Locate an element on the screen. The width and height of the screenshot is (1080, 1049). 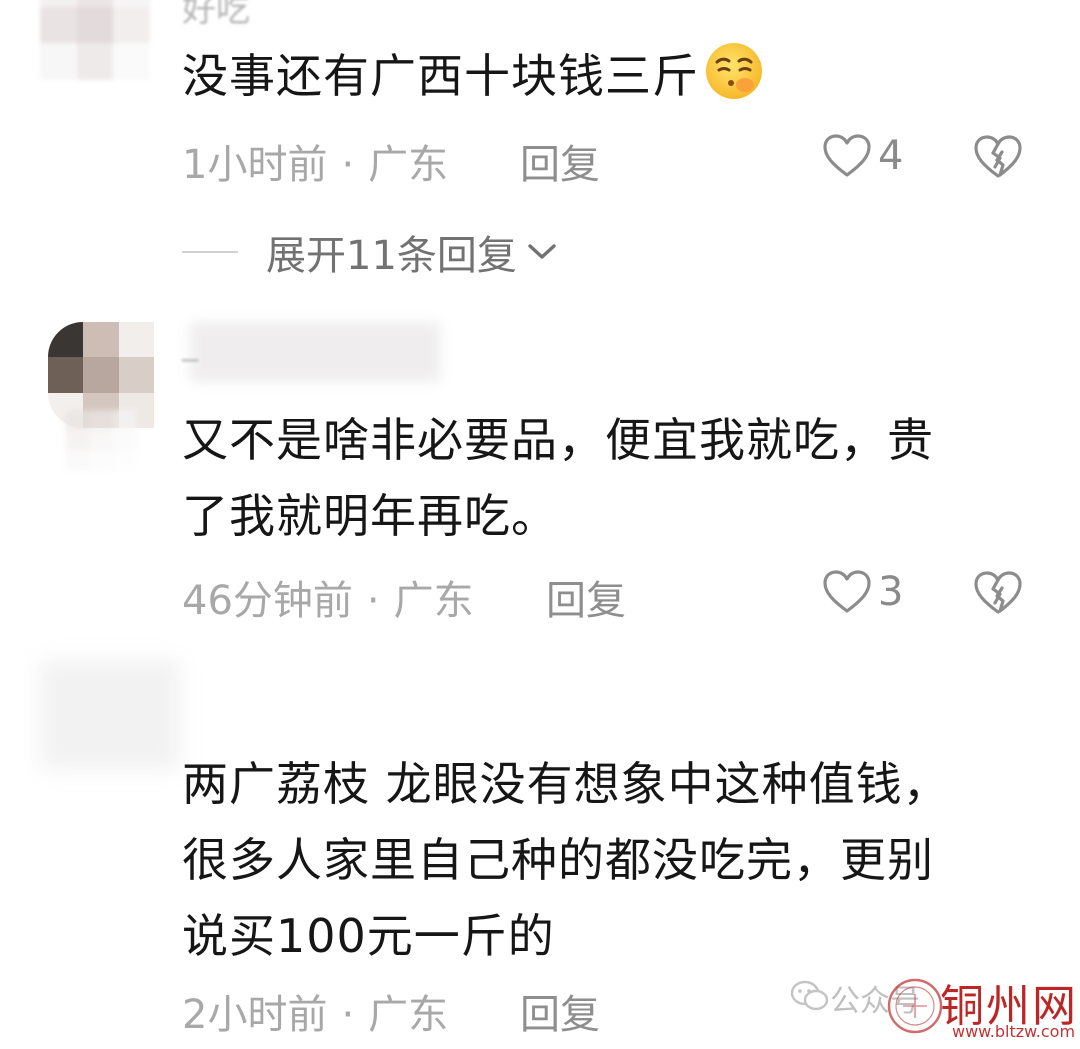
comment-time: 1小时前 is located at coordinates (255, 165).